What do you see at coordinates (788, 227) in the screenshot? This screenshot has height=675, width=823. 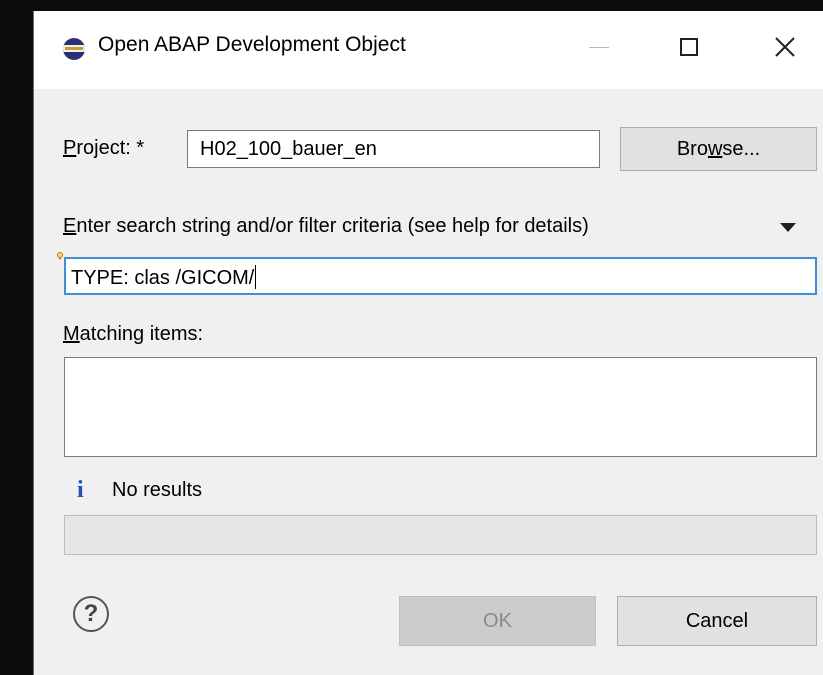 I see `chevron-down-icon` at bounding box center [788, 227].